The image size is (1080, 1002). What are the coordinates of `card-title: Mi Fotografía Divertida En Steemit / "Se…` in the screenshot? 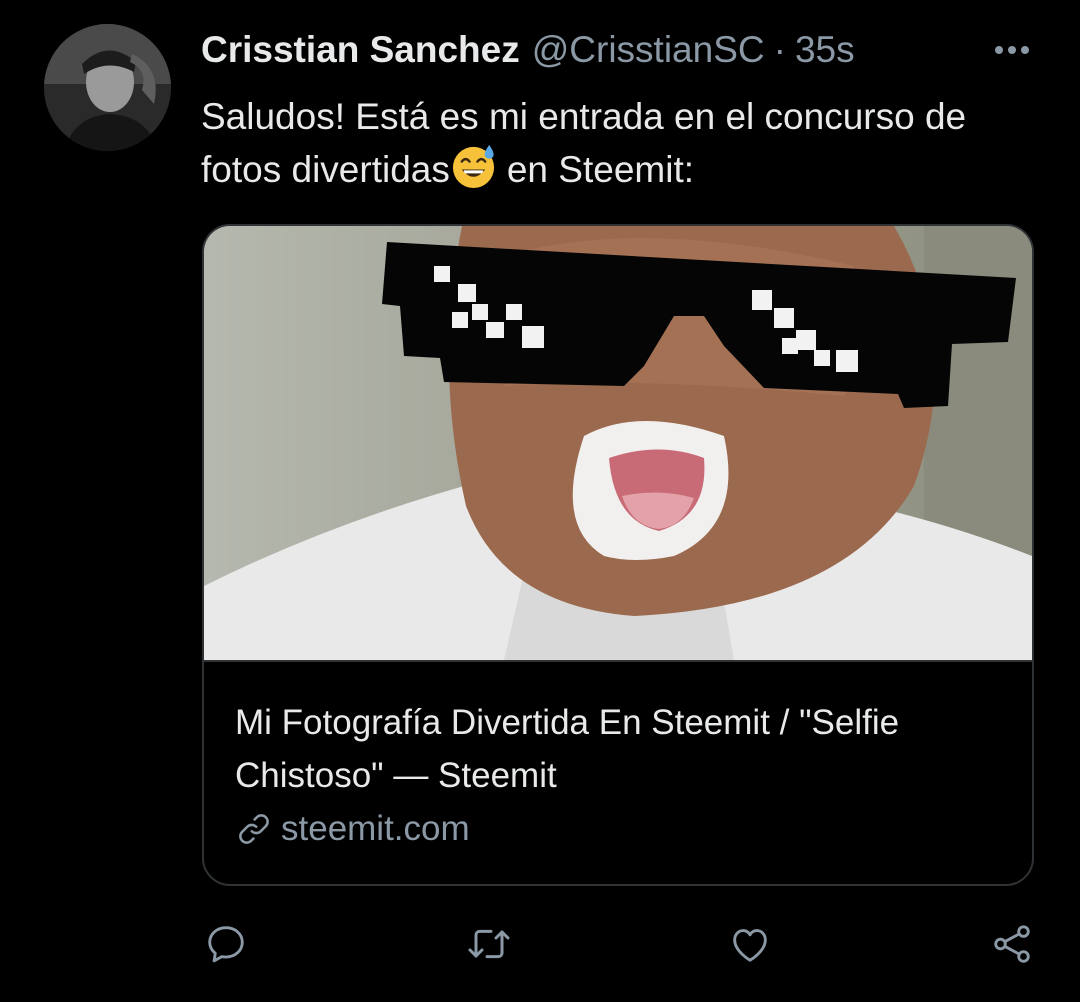 It's located at (615, 749).